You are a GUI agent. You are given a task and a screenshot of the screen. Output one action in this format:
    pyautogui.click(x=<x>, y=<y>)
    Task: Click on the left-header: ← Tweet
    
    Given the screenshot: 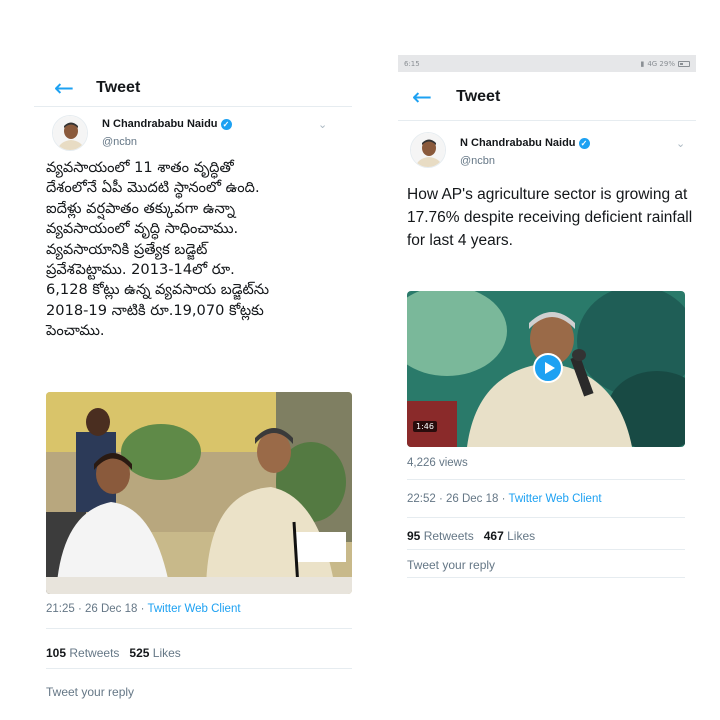 What is the action you would take?
    pyautogui.click(x=97, y=88)
    